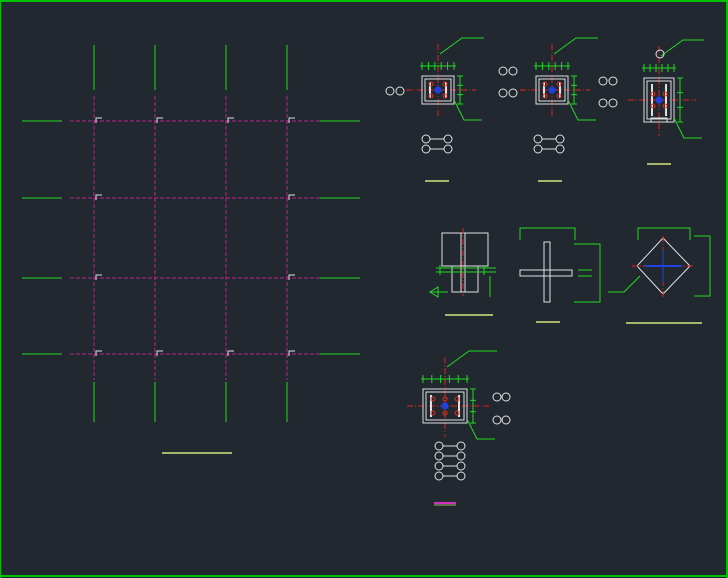  I want to click on cross-section-detail, so click(560, 275).